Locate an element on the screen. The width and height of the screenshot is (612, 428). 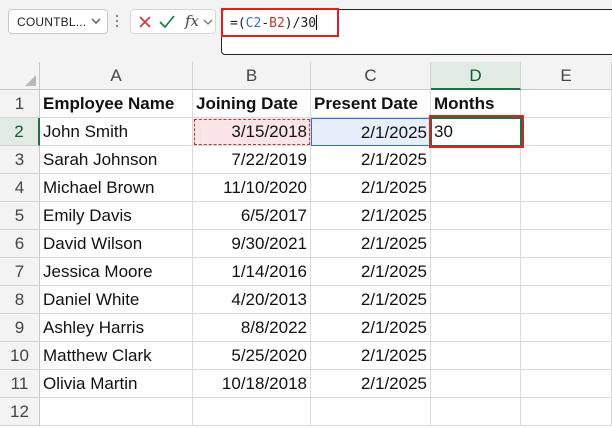
cell-c6: 2/1/2025 is located at coordinates (371, 244).